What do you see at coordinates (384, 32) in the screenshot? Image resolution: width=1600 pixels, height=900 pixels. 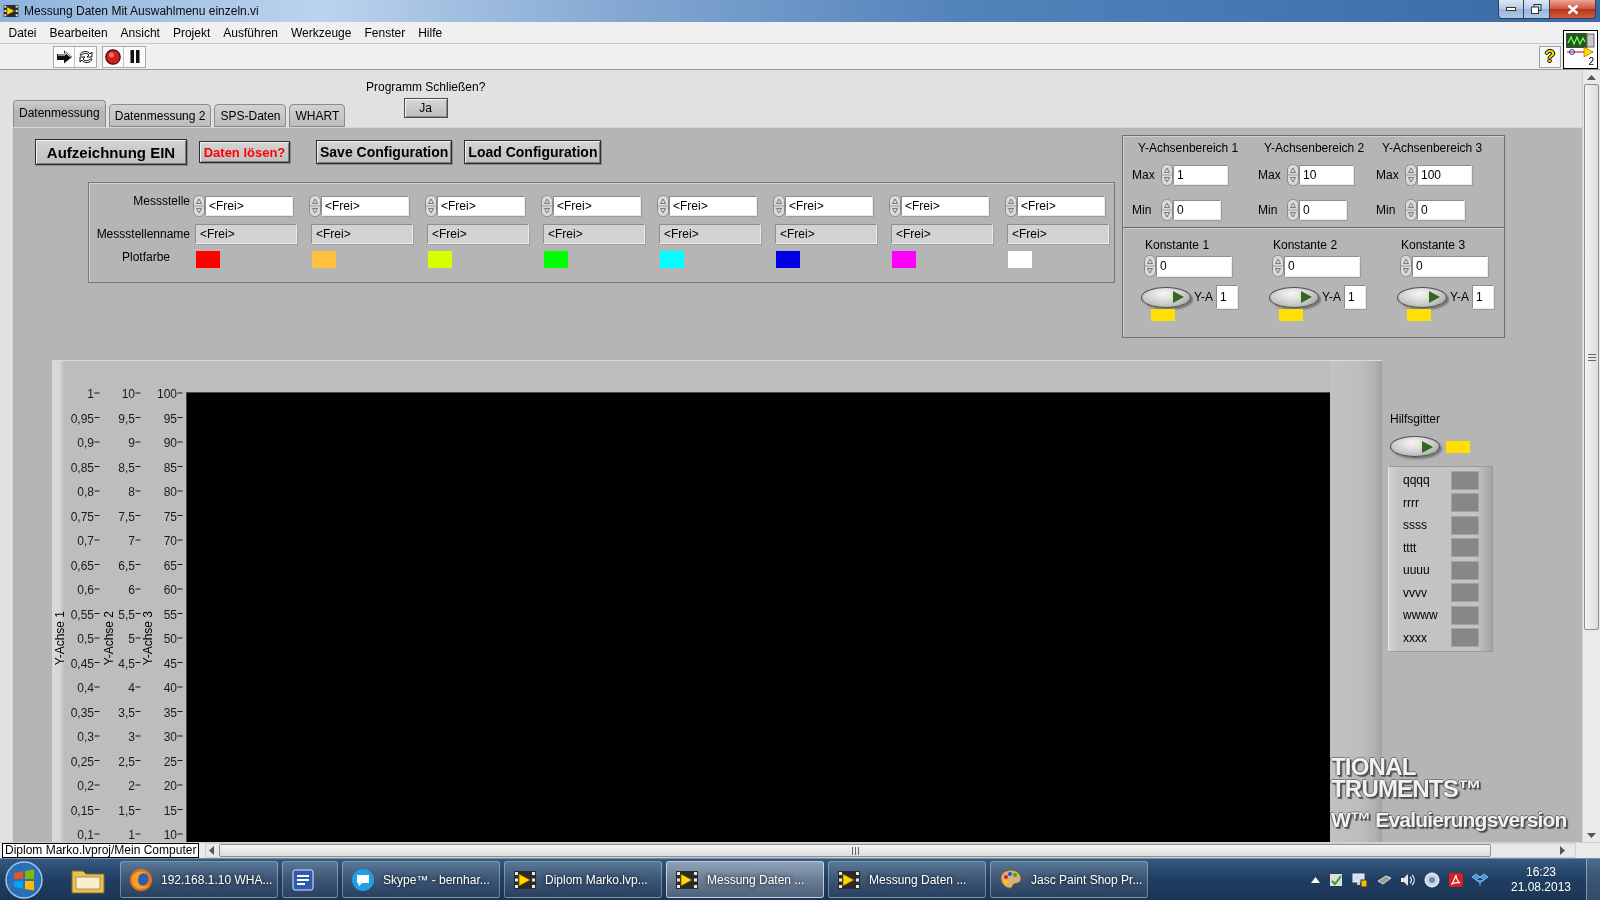 I see `menu-item: Fenster` at bounding box center [384, 32].